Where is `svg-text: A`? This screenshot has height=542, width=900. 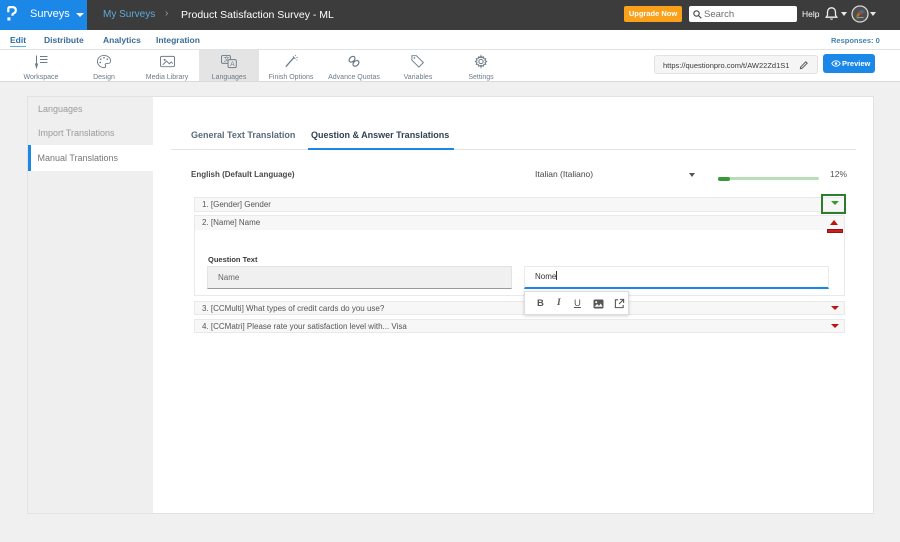
svg-text: A is located at coordinates (232, 64).